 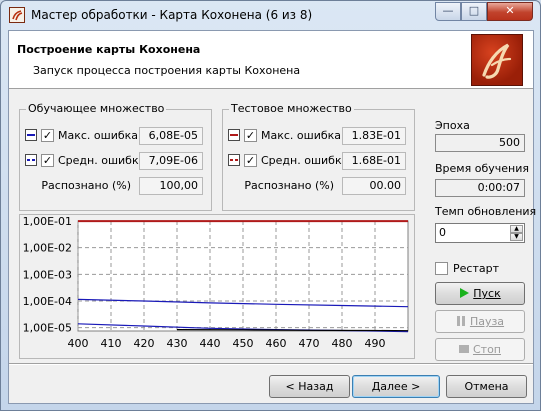 I want to click on pause-button: Пауза, so click(x=480, y=321).